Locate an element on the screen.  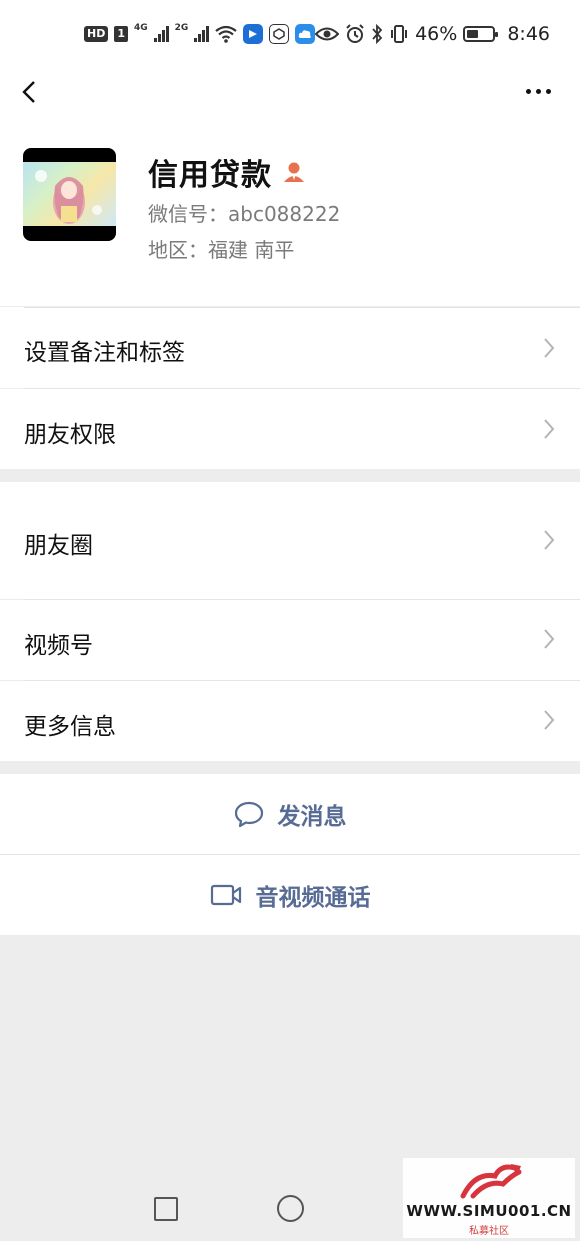
menu-label: 设置备注和标签 is located at coordinates (104, 353).